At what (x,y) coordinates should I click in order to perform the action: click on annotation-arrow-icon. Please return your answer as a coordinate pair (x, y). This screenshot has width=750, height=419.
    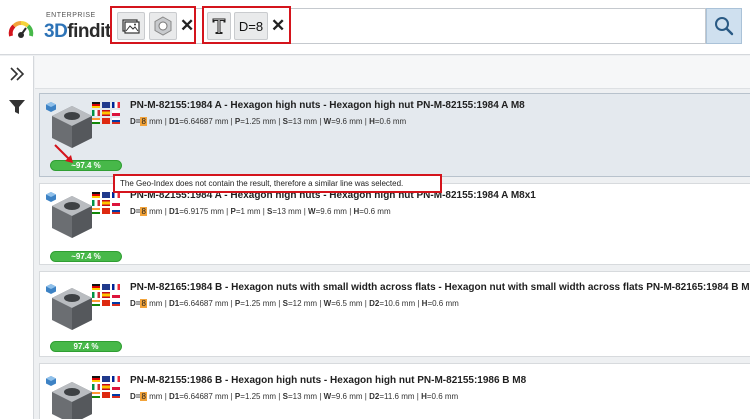
    Looking at the image, I should click on (63, 153).